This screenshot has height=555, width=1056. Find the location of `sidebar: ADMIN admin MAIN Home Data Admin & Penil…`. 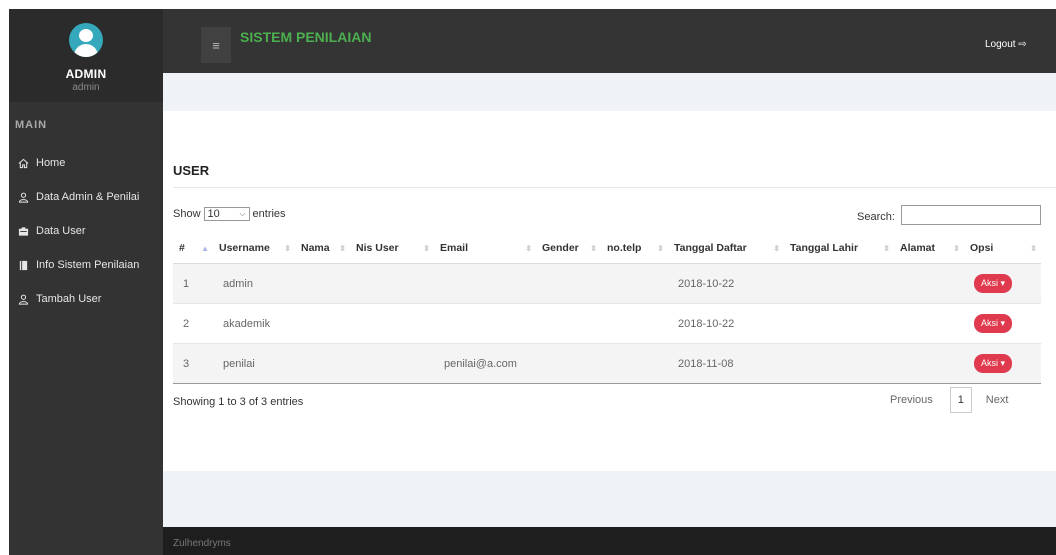

sidebar: ADMIN admin MAIN Home Data Admin & Penil… is located at coordinates (86, 282).